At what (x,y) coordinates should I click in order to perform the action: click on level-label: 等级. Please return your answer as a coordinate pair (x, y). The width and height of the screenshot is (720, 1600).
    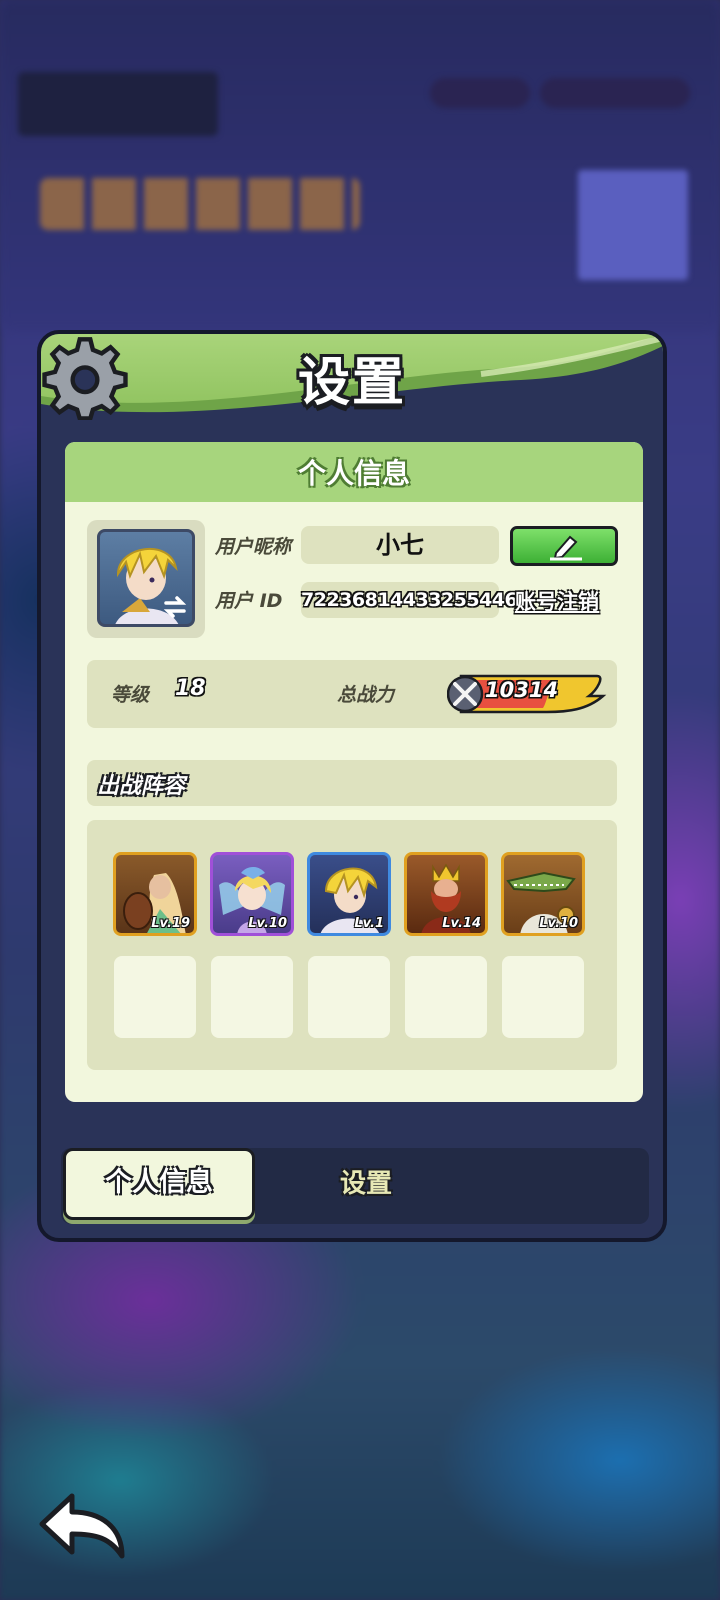
    Looking at the image, I should click on (130, 695).